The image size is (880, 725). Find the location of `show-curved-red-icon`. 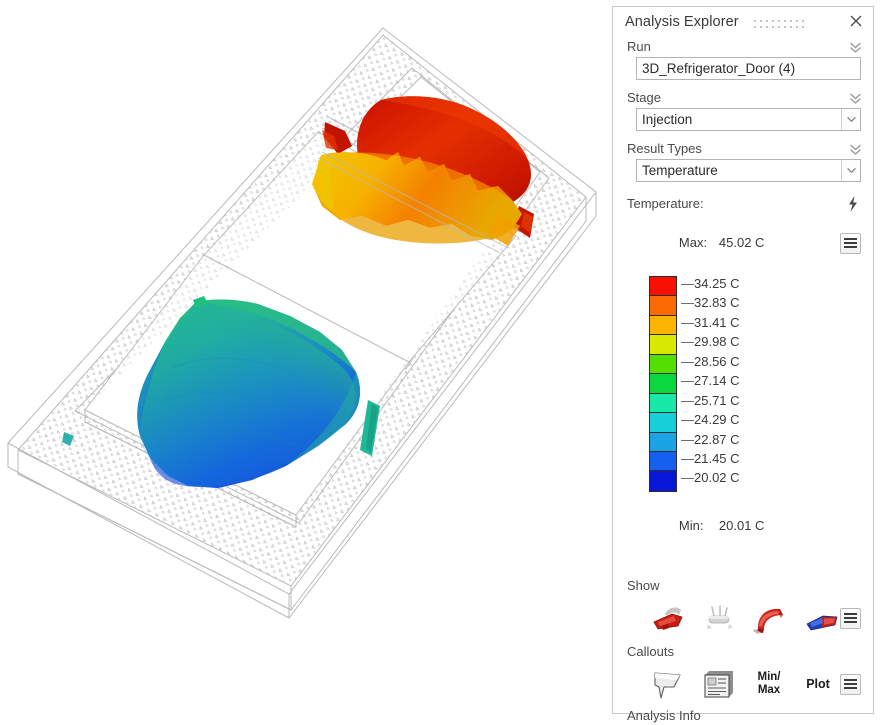

show-curved-red-icon is located at coordinates (770, 618).